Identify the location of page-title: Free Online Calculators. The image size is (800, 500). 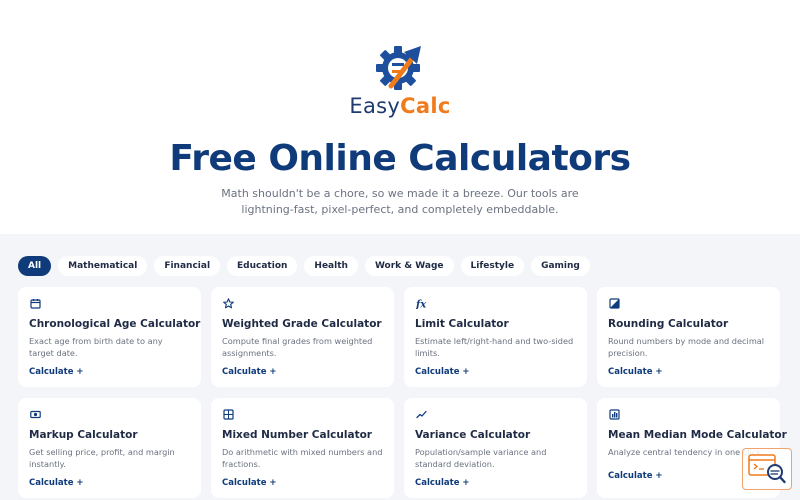
(400, 158).